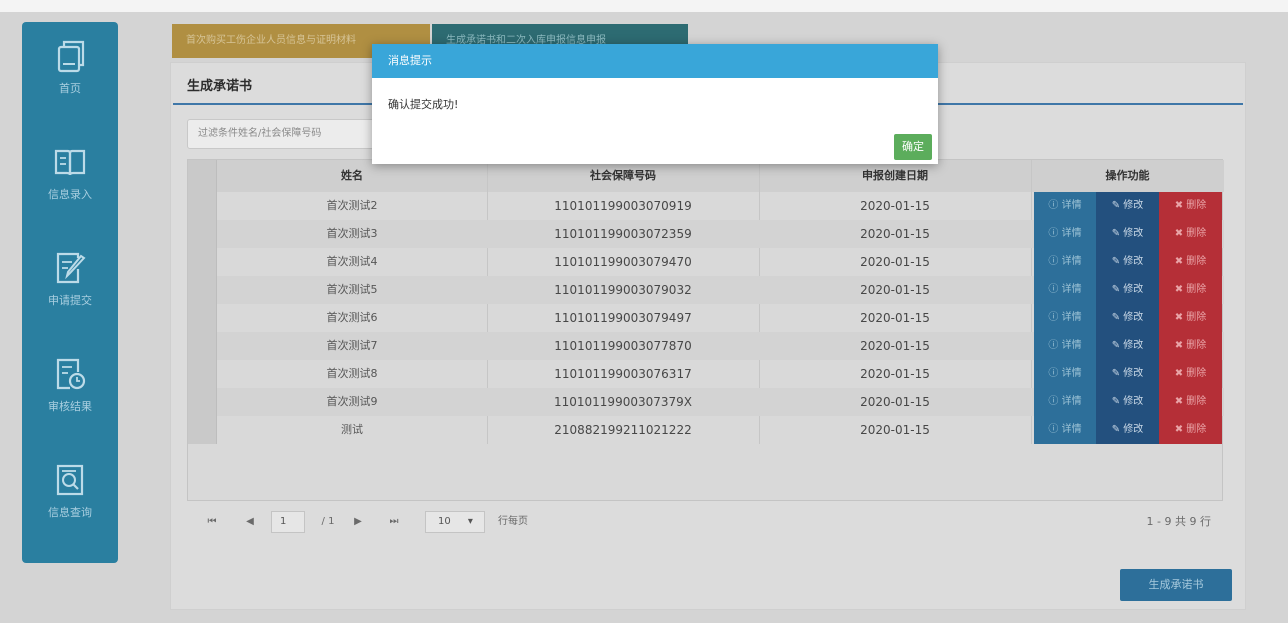 Image resolution: width=1288 pixels, height=623 pixels. What do you see at coordinates (202, 302) in the screenshot?
I see `row-number-column` at bounding box center [202, 302].